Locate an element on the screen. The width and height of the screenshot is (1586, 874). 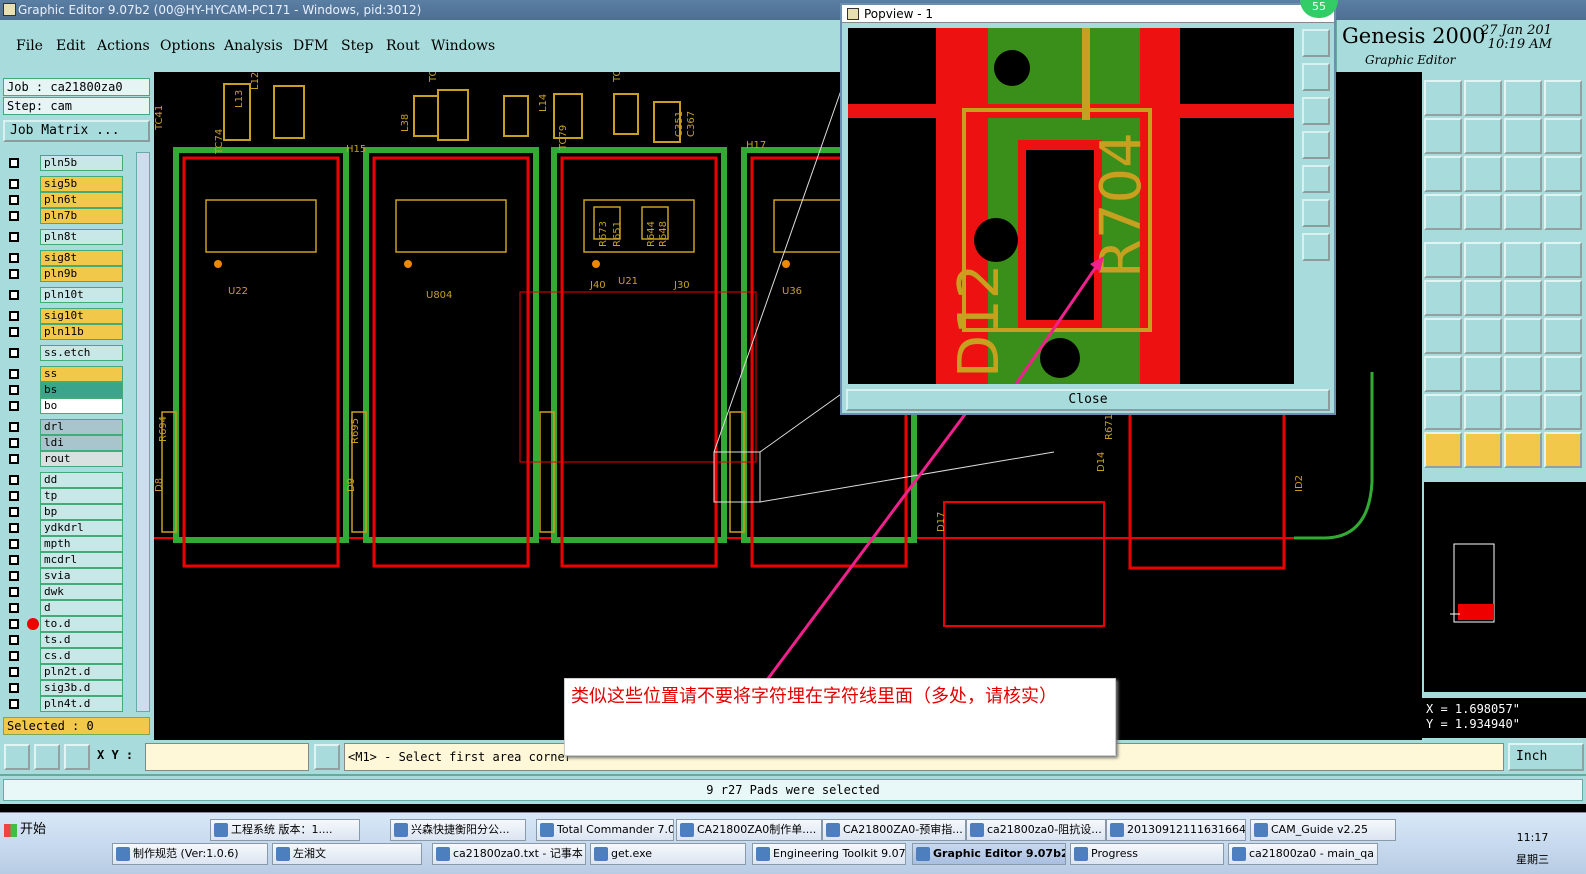
layer-row: mcdrl is located at coordinates (63, 560).